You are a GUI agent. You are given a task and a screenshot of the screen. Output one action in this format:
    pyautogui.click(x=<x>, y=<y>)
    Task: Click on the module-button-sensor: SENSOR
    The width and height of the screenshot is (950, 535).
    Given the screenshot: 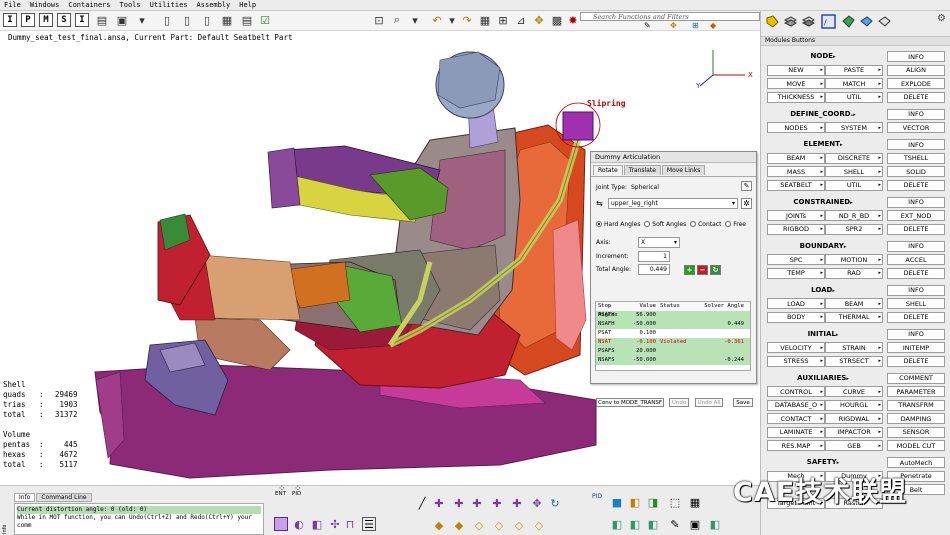 What is the action you would take?
    pyautogui.click(x=916, y=432)
    